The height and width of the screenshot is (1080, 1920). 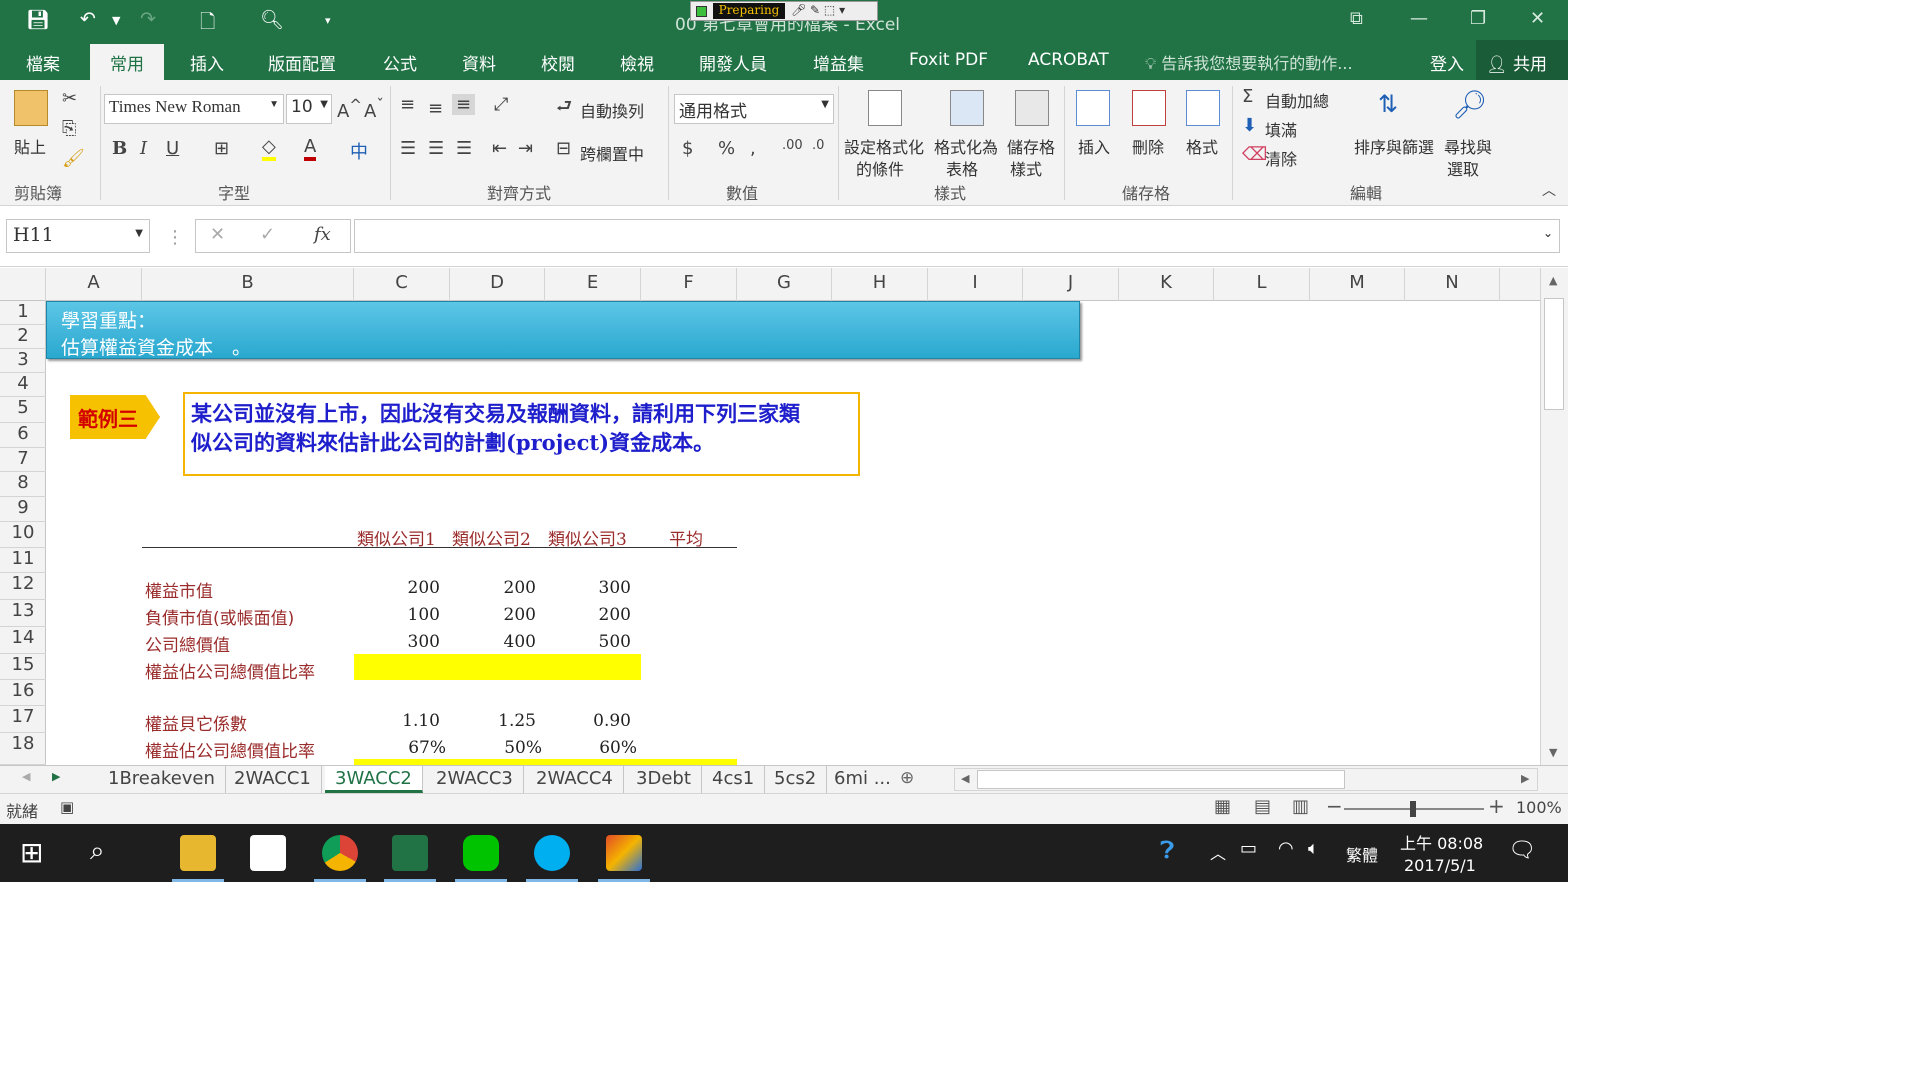 What do you see at coordinates (1149, 108) in the screenshot?
I see `delete-cells-icon` at bounding box center [1149, 108].